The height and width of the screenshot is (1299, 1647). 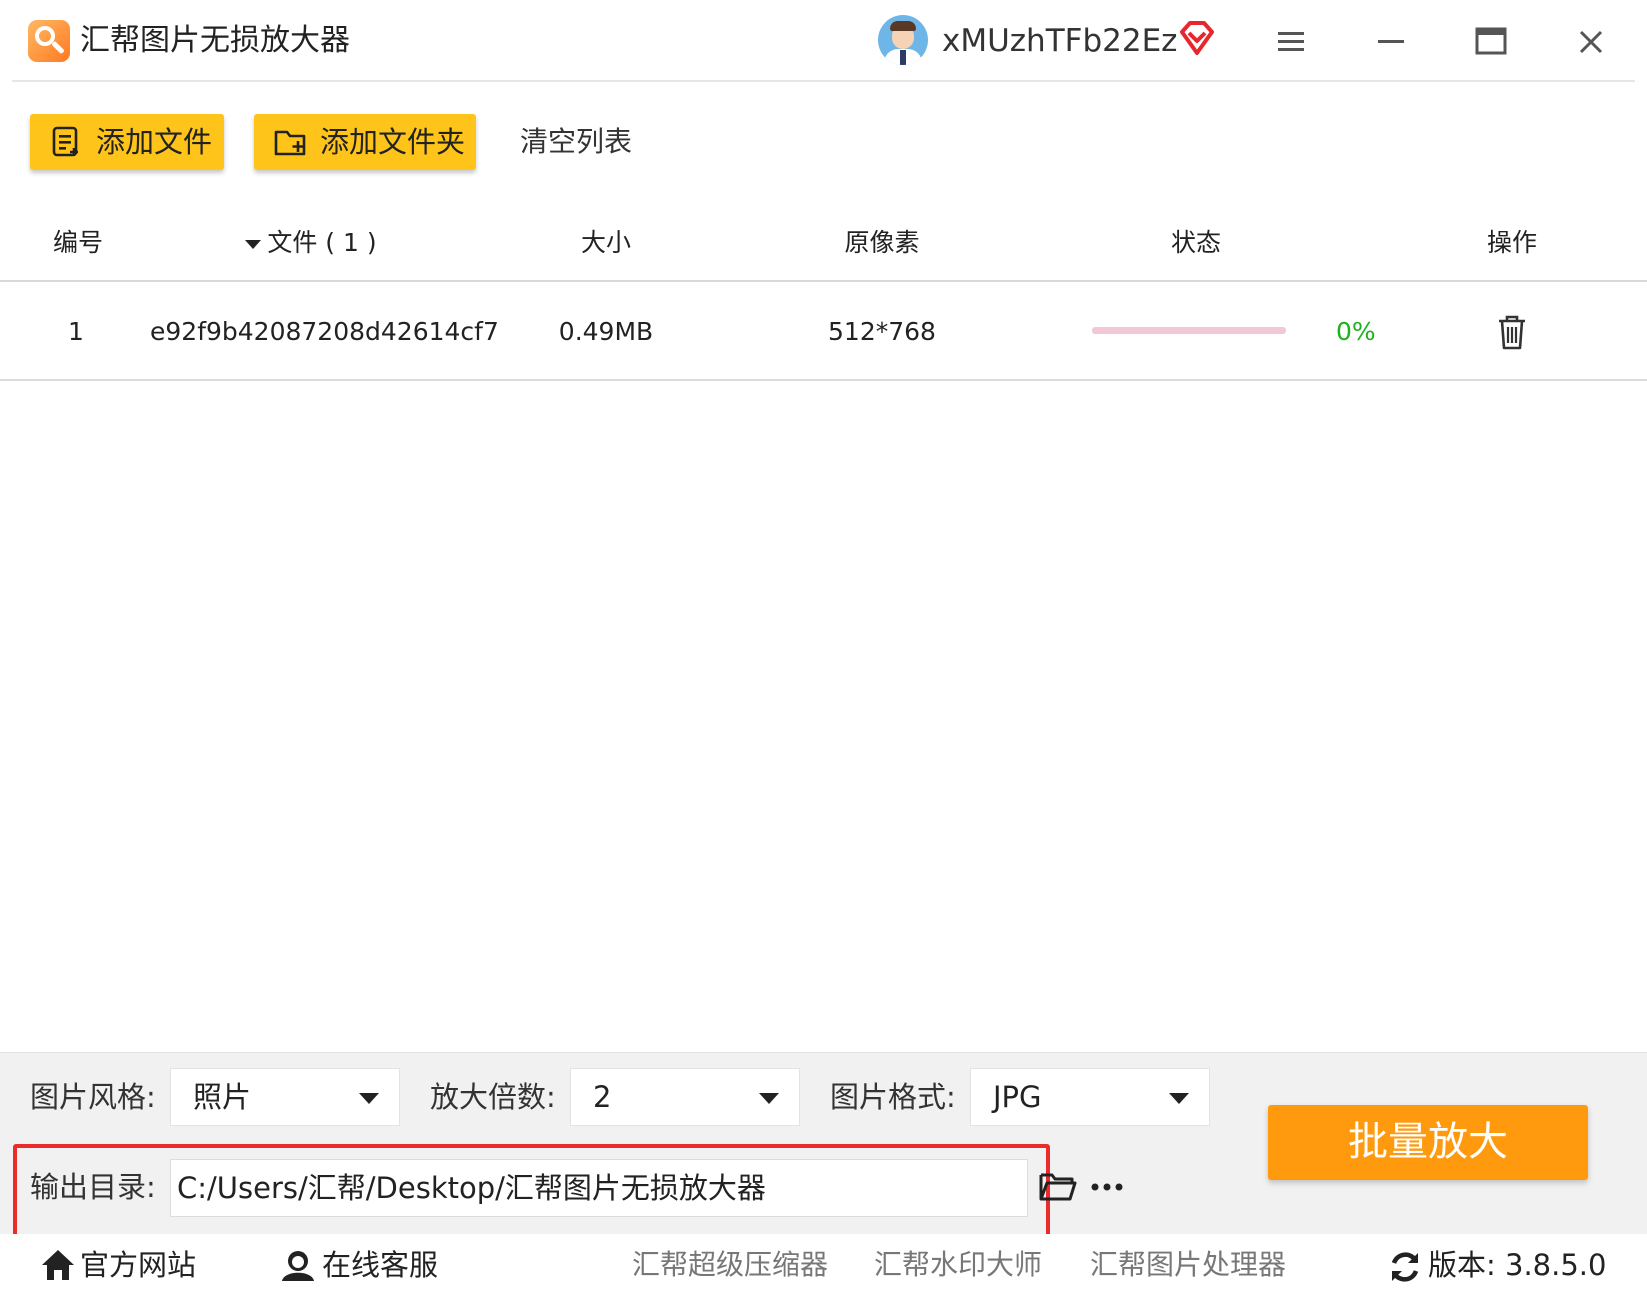 I want to click on col-size: 大小, so click(x=606, y=243).